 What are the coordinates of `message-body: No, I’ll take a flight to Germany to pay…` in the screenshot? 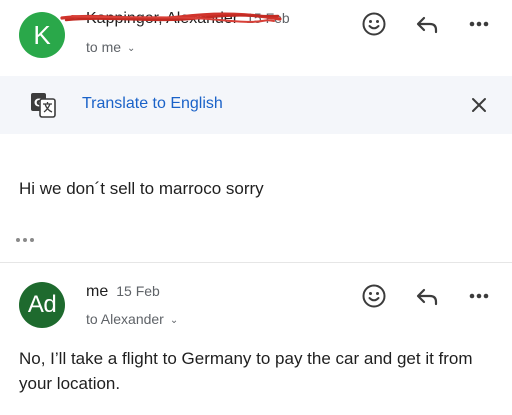 It's located at (246, 371).